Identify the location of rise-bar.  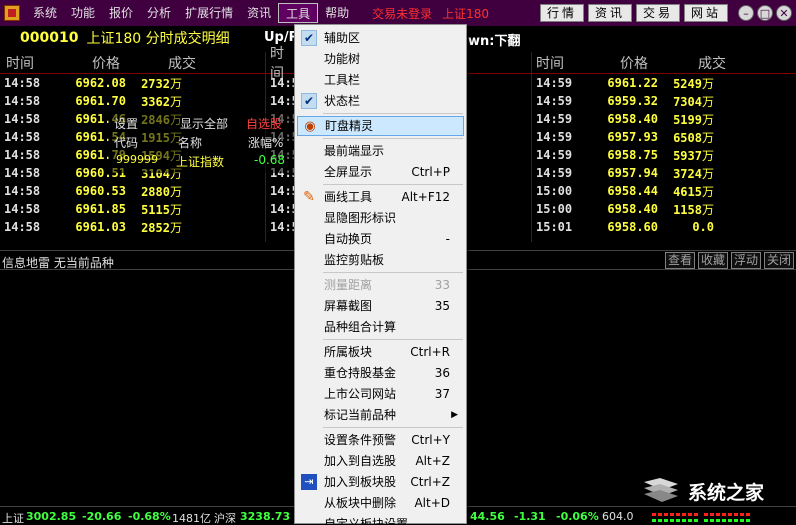
(728, 514).